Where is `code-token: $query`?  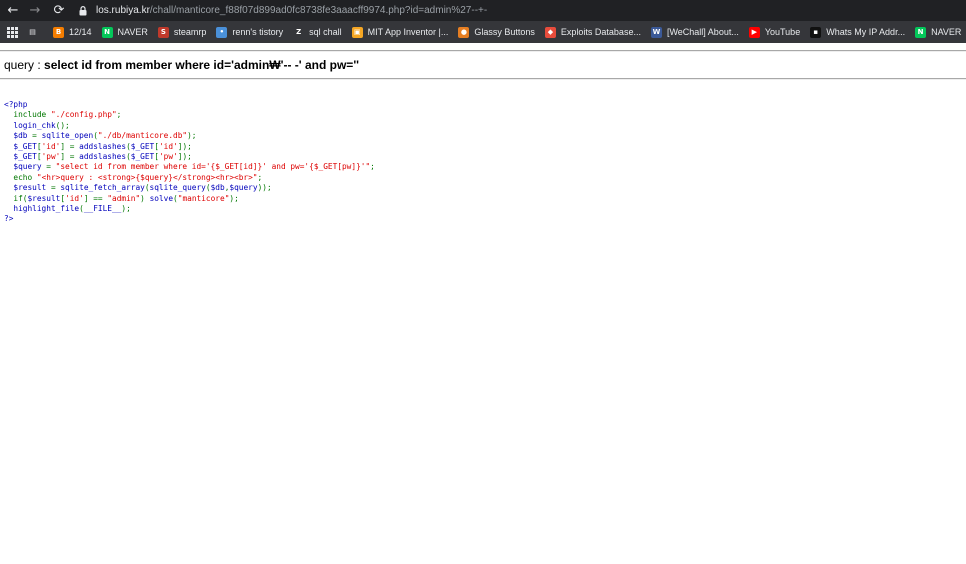
code-token: $query is located at coordinates (243, 188).